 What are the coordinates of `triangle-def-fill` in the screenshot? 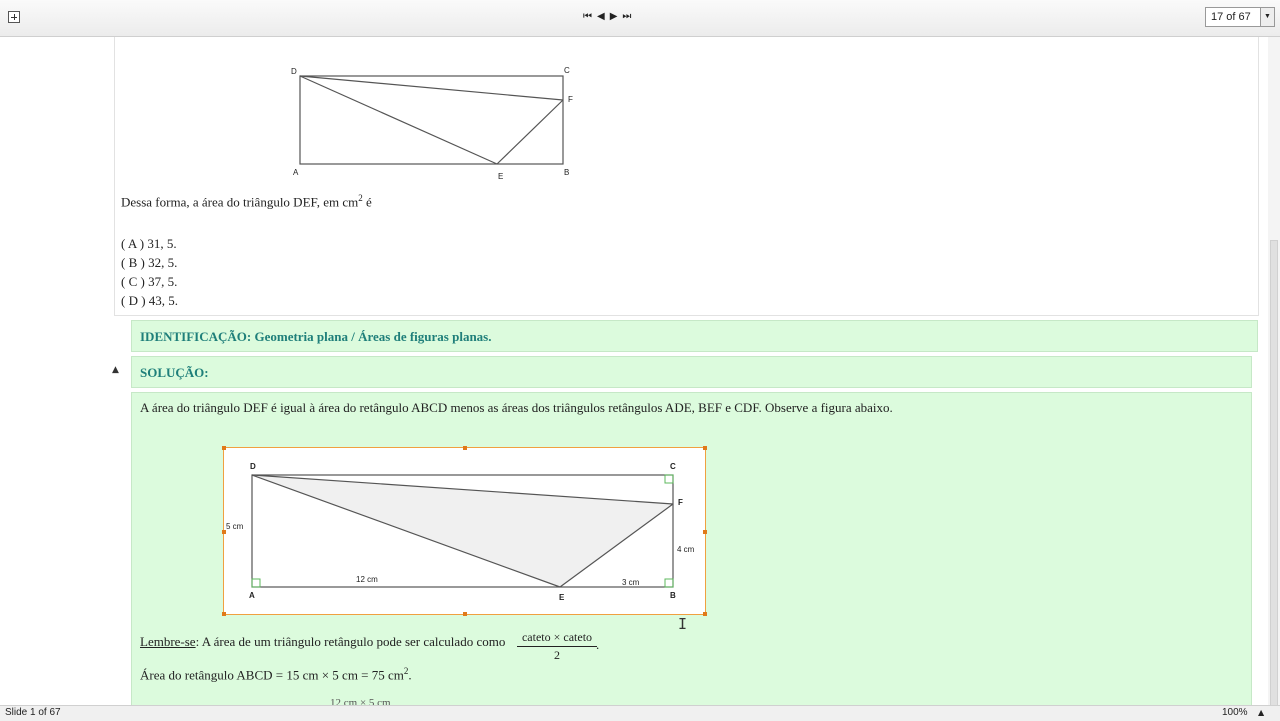 It's located at (462, 531).